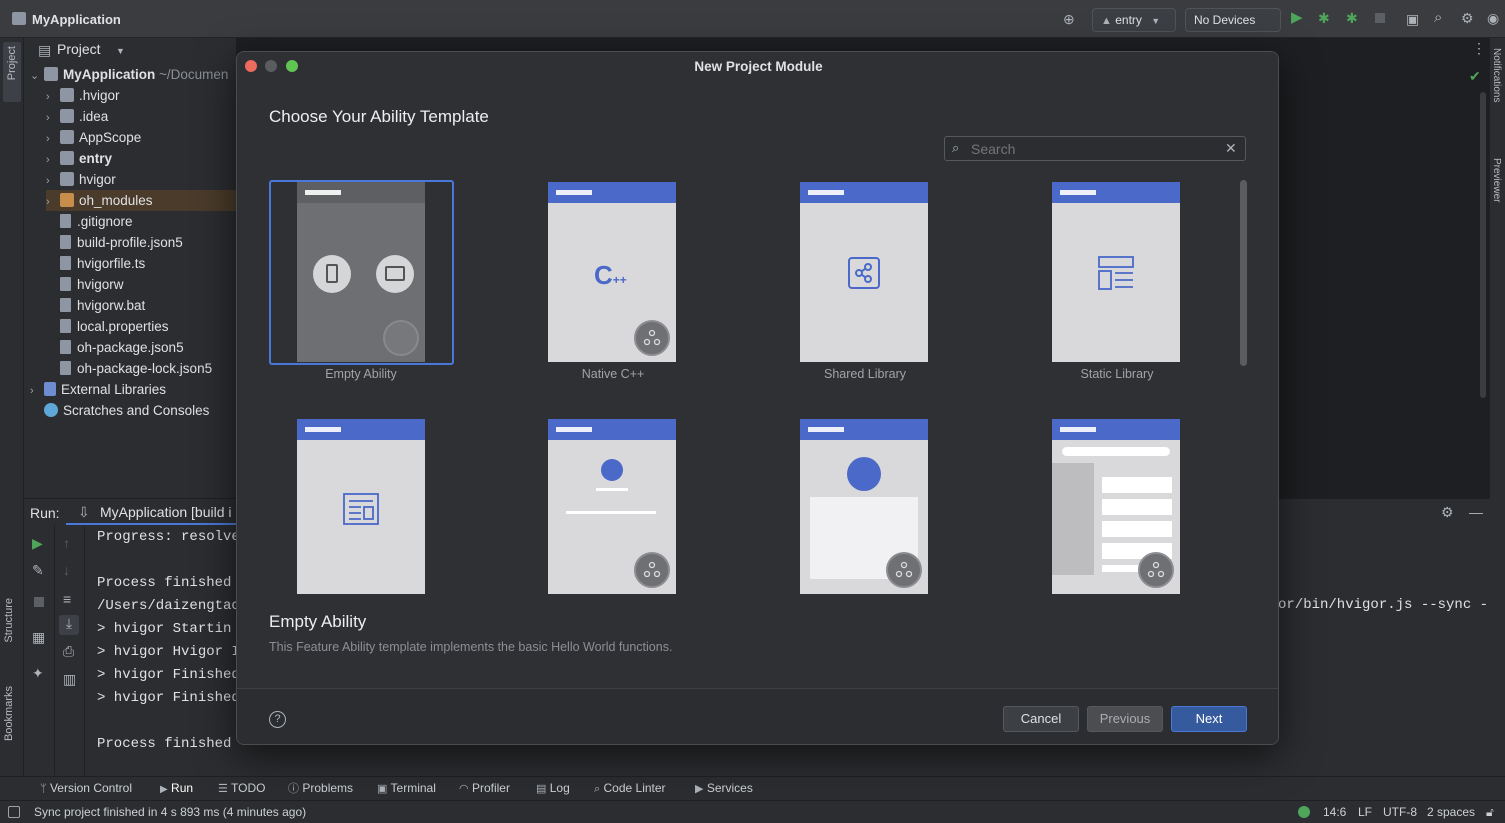  I want to click on lock-icon: 🔓︎, so click(1490, 812).